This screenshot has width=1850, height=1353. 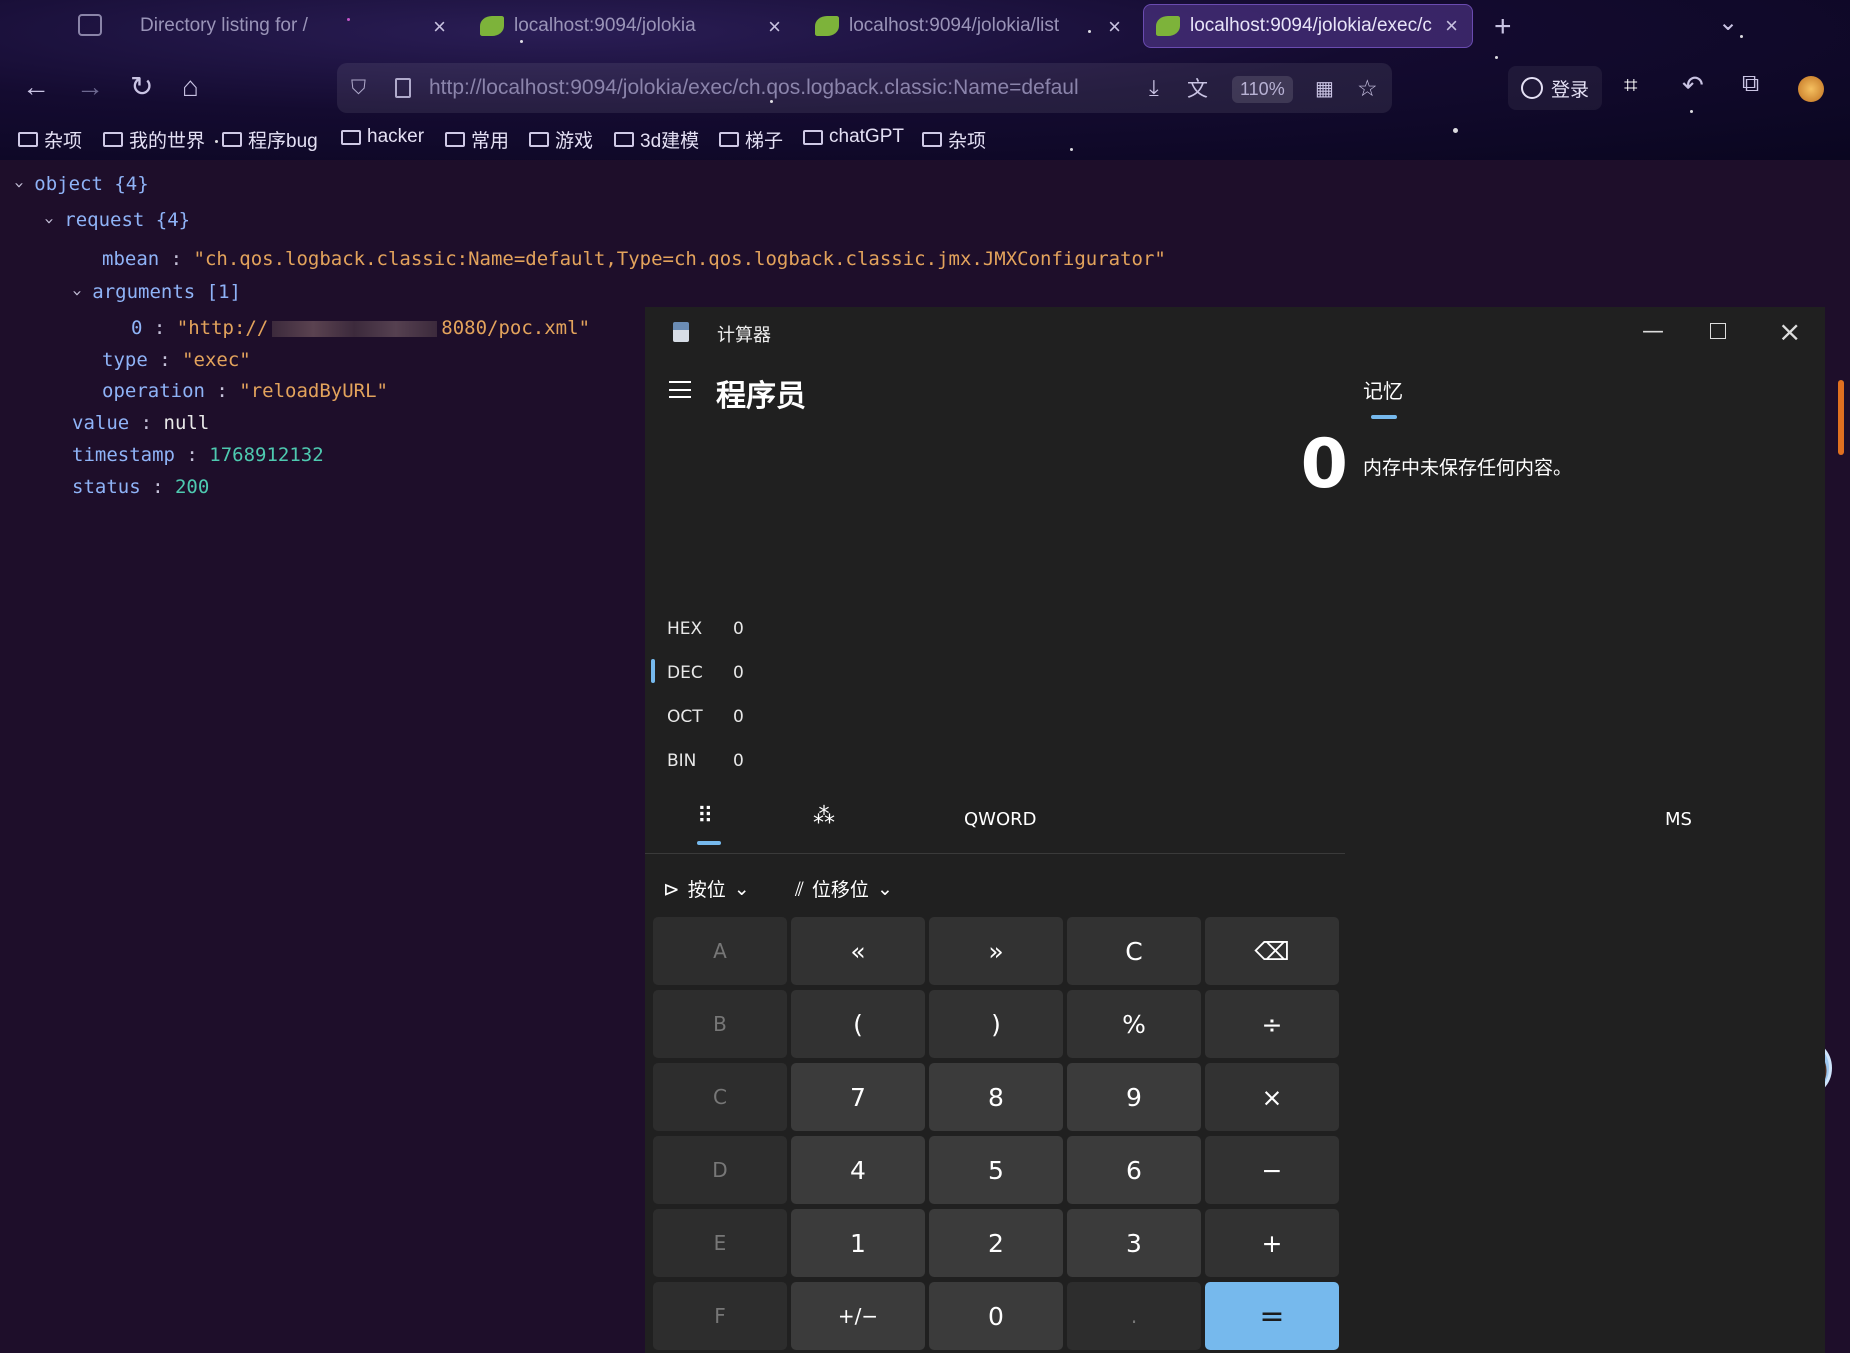 I want to click on memory-tab: 记忆, so click(x=1383, y=389).